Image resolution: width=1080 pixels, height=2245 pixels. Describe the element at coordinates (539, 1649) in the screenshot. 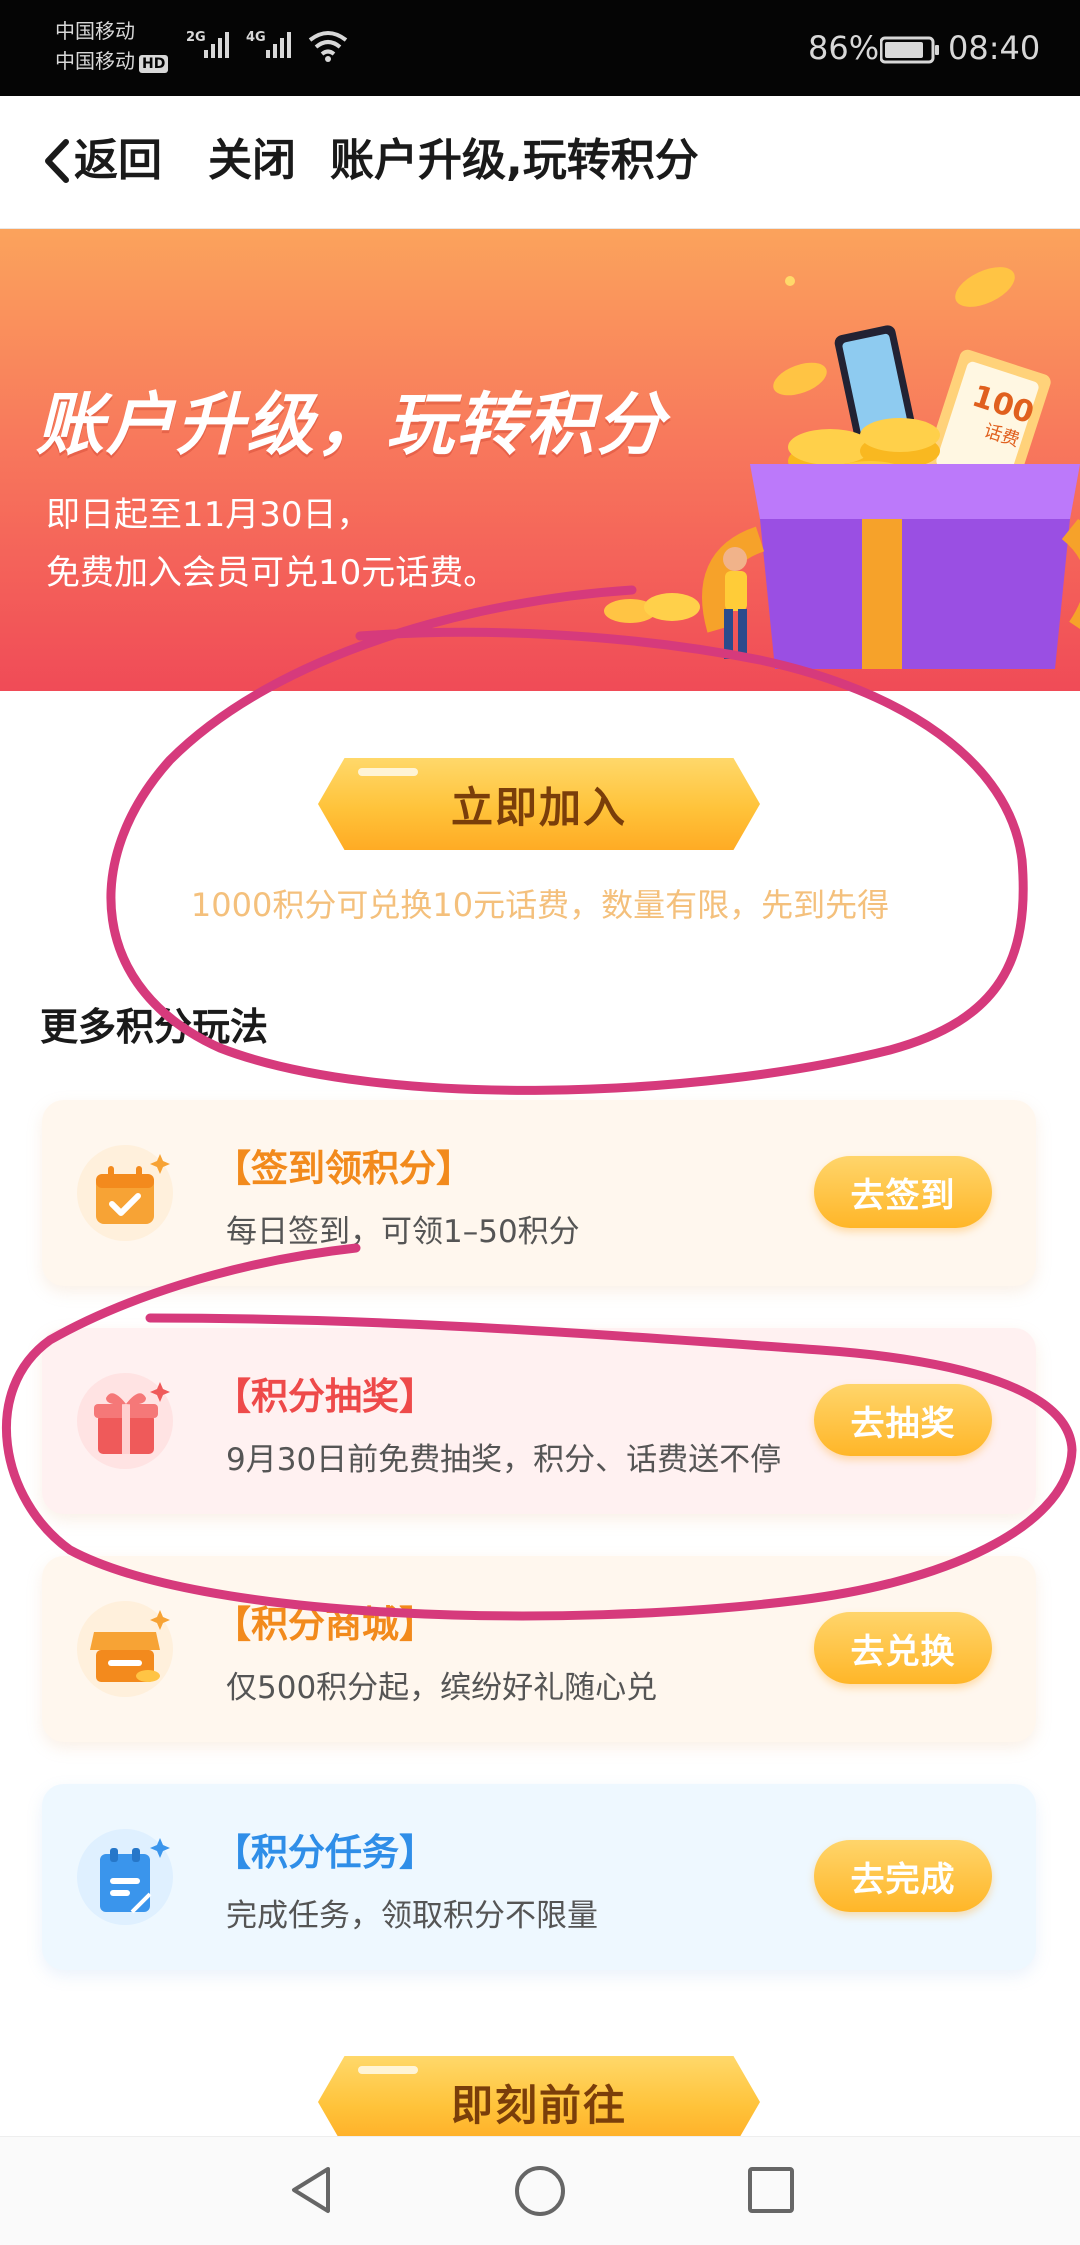

I see `card-mall: 【积分商城】 仅500积分起，缤纷好礼随心兑 去兑换` at that location.